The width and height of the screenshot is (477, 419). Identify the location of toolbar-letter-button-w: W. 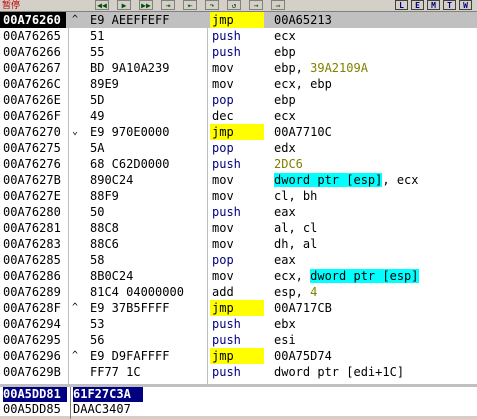
(465, 5).